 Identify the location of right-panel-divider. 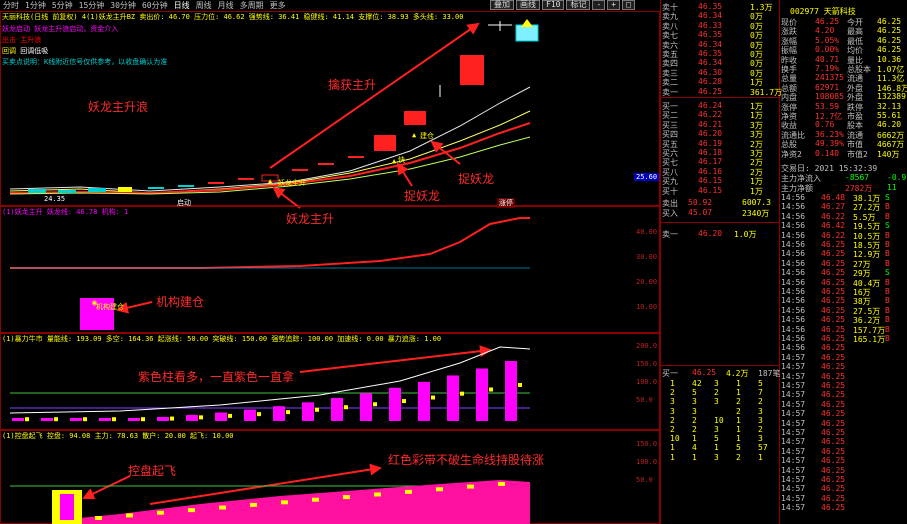
(660, 262).